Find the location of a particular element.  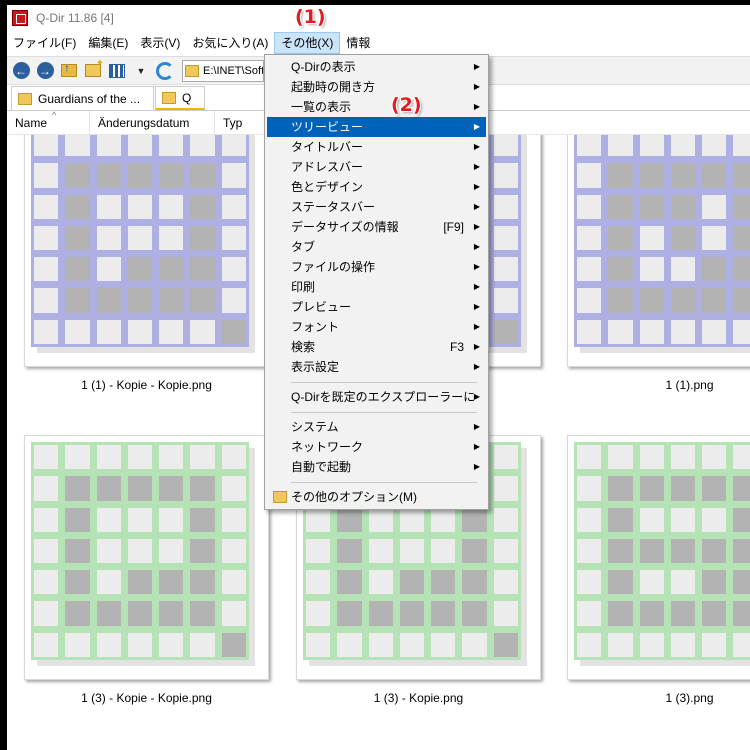

new-folder-button is located at coordinates (93, 70).